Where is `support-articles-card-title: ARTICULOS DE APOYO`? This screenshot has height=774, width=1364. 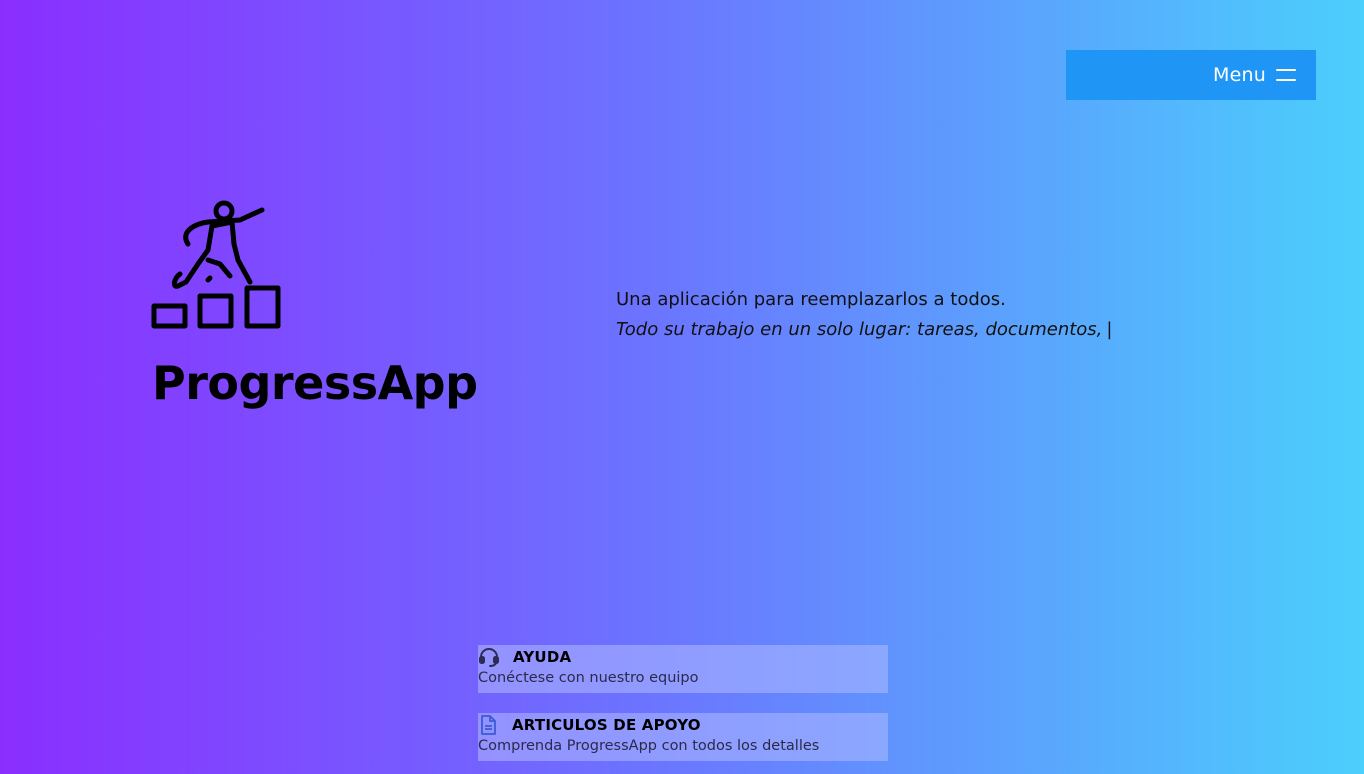 support-articles-card-title: ARTICULOS DE APOYO is located at coordinates (606, 725).